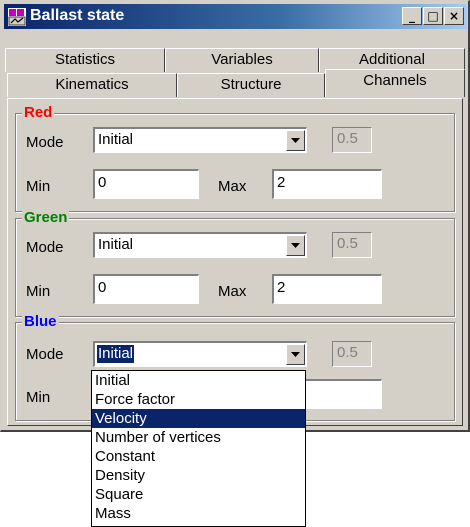 The image size is (470, 527). What do you see at coordinates (92, 85) in the screenshot?
I see `tab-kinematics: Kinematics` at bounding box center [92, 85].